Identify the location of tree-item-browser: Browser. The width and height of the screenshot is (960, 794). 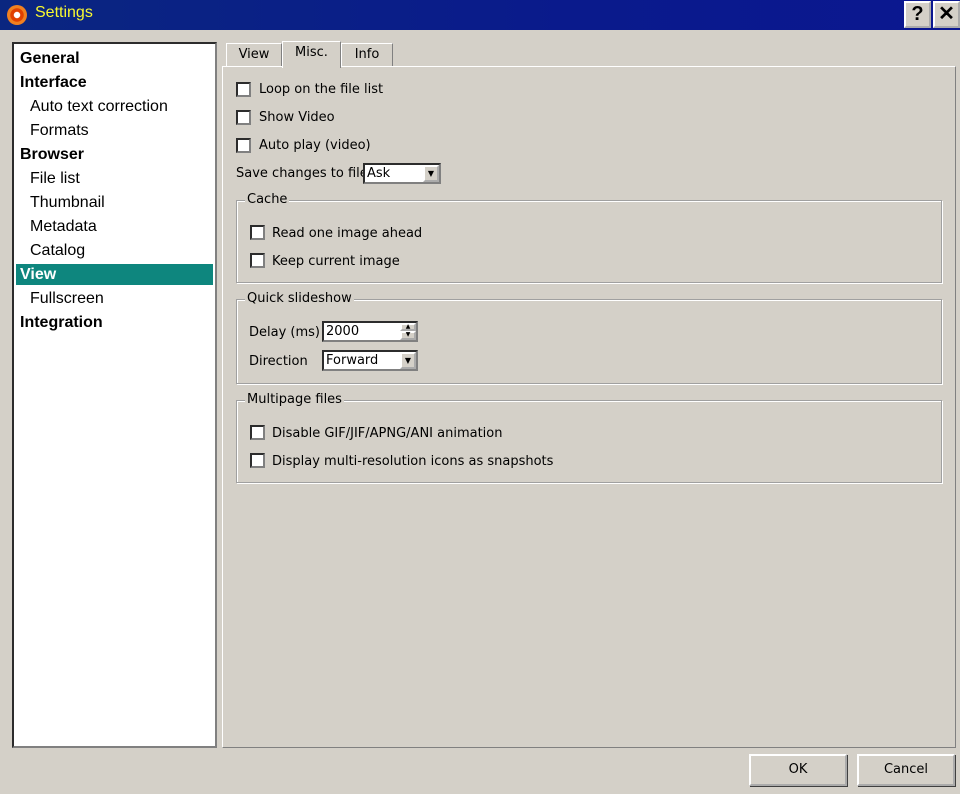
(114, 154).